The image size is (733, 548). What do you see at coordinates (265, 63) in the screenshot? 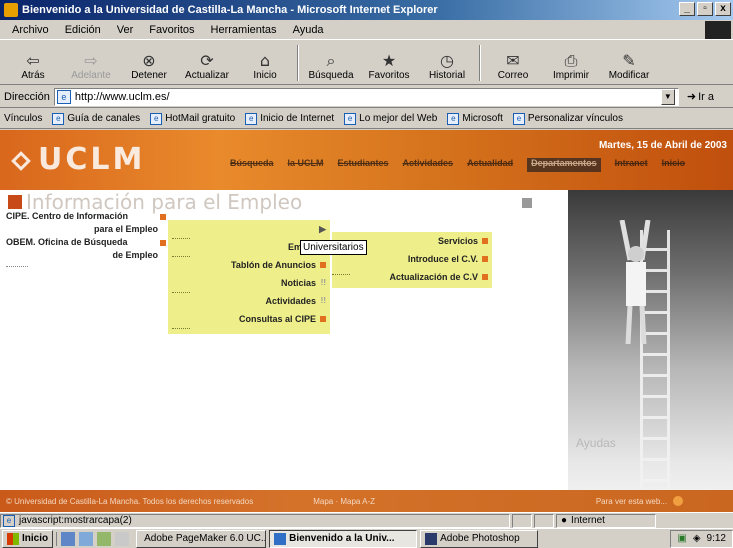
I see `home-button: ⌂ Inicio` at bounding box center [265, 63].